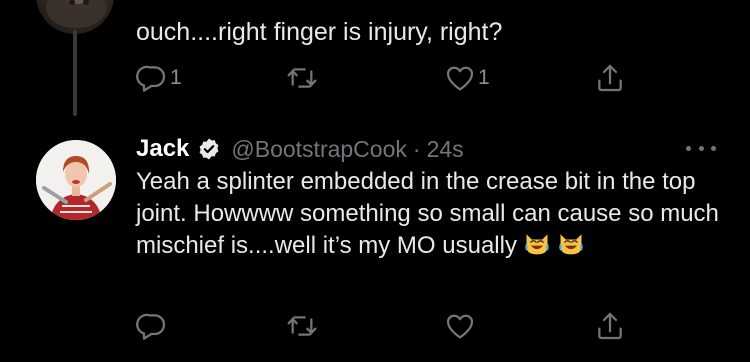 Image resolution: width=750 pixels, height=362 pixels. What do you see at coordinates (162, 149) in the screenshot?
I see `display-name: Jack` at bounding box center [162, 149].